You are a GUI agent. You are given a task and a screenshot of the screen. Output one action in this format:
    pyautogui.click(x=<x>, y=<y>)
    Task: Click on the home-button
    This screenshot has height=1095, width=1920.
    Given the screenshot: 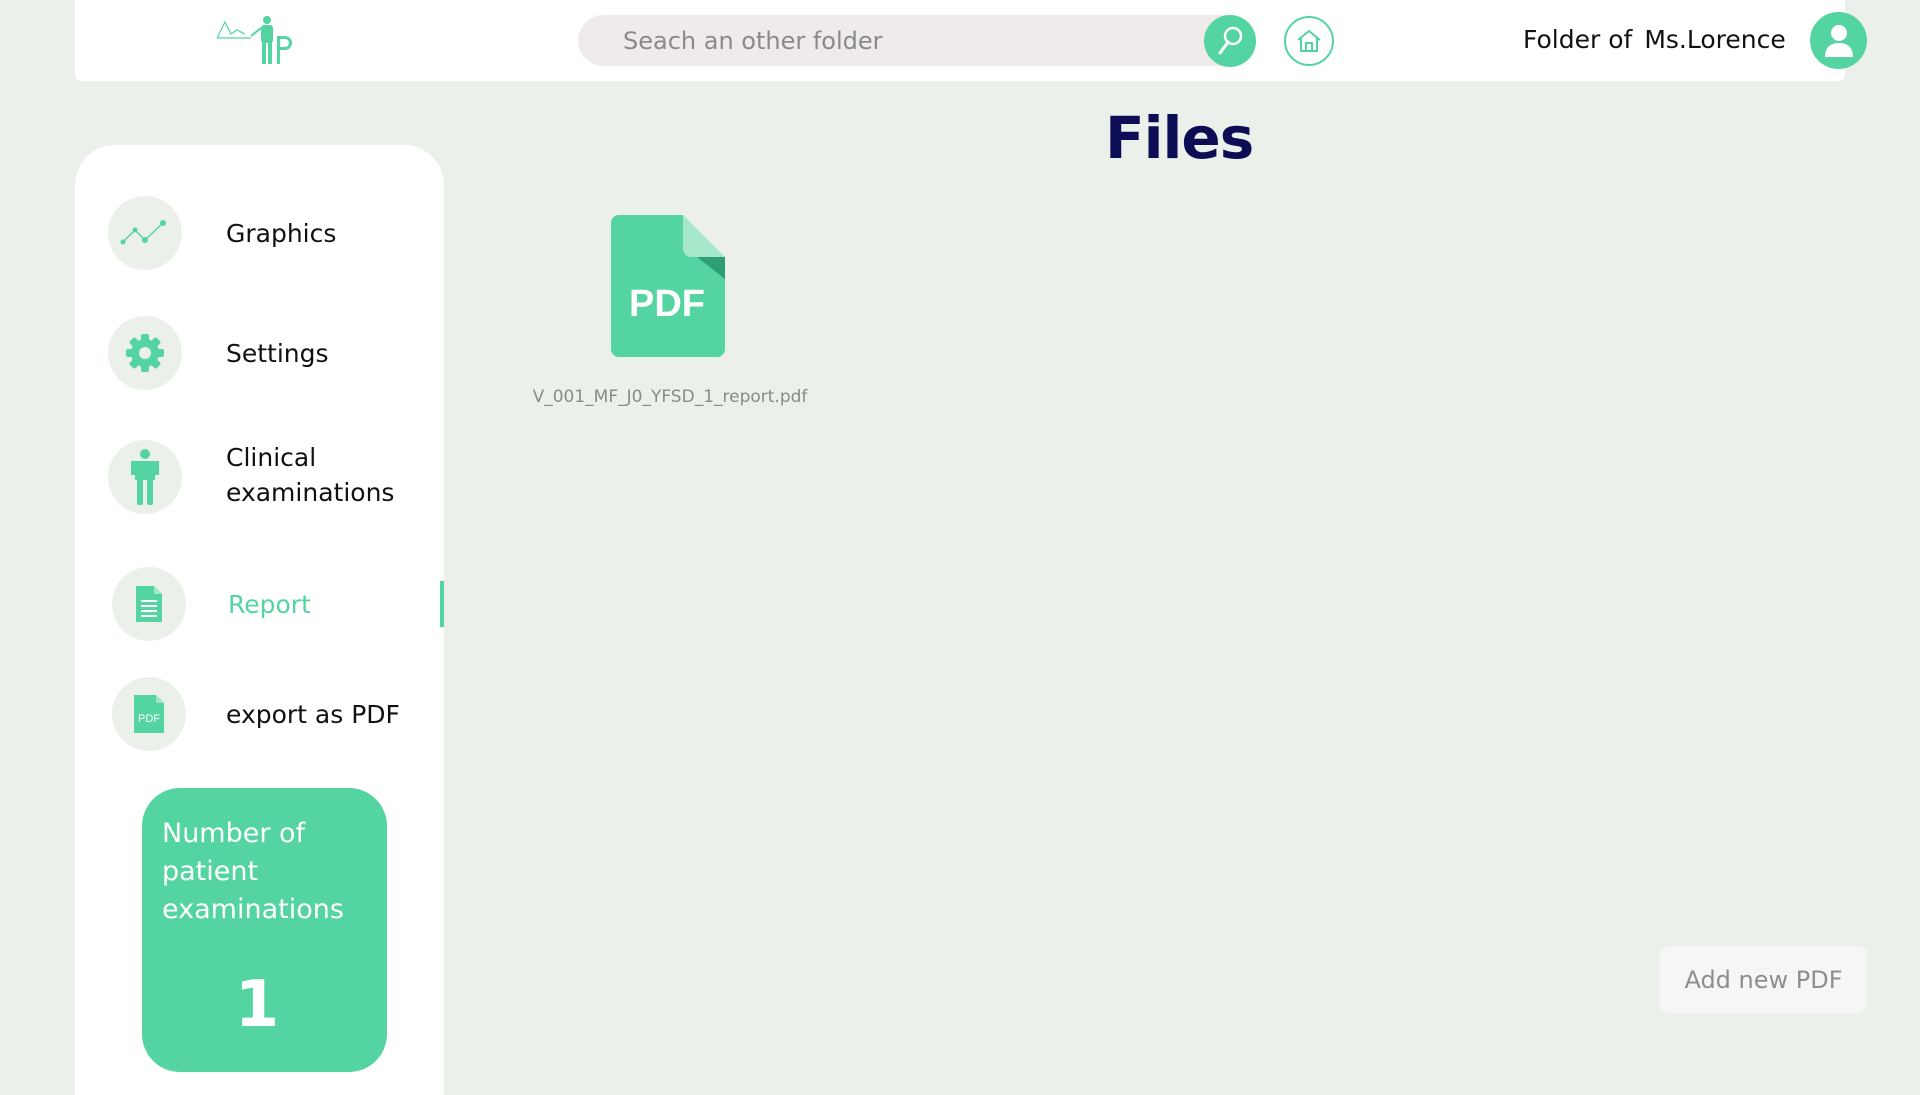 What is the action you would take?
    pyautogui.click(x=1309, y=41)
    